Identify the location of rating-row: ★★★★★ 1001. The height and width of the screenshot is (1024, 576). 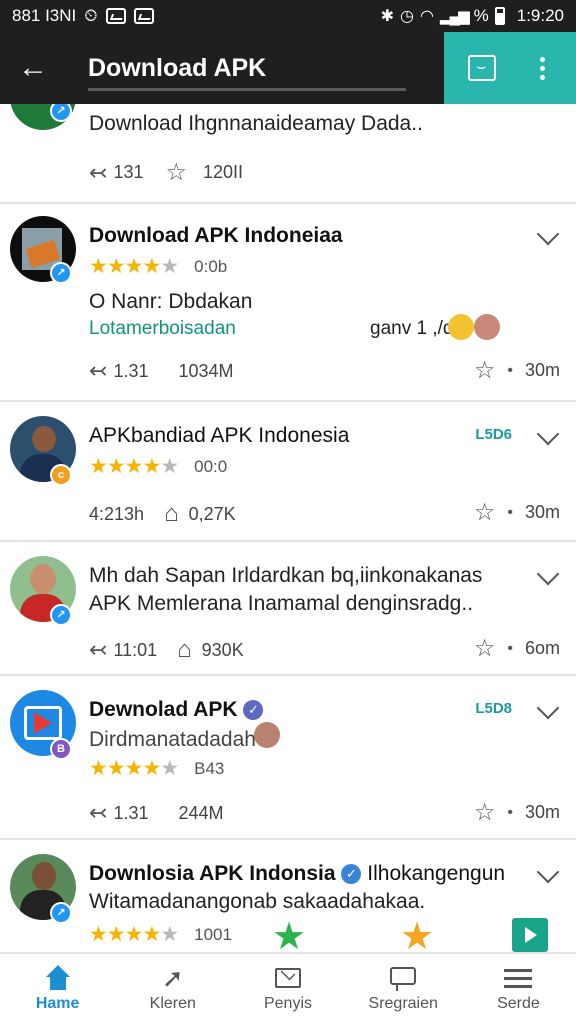
(160, 934).